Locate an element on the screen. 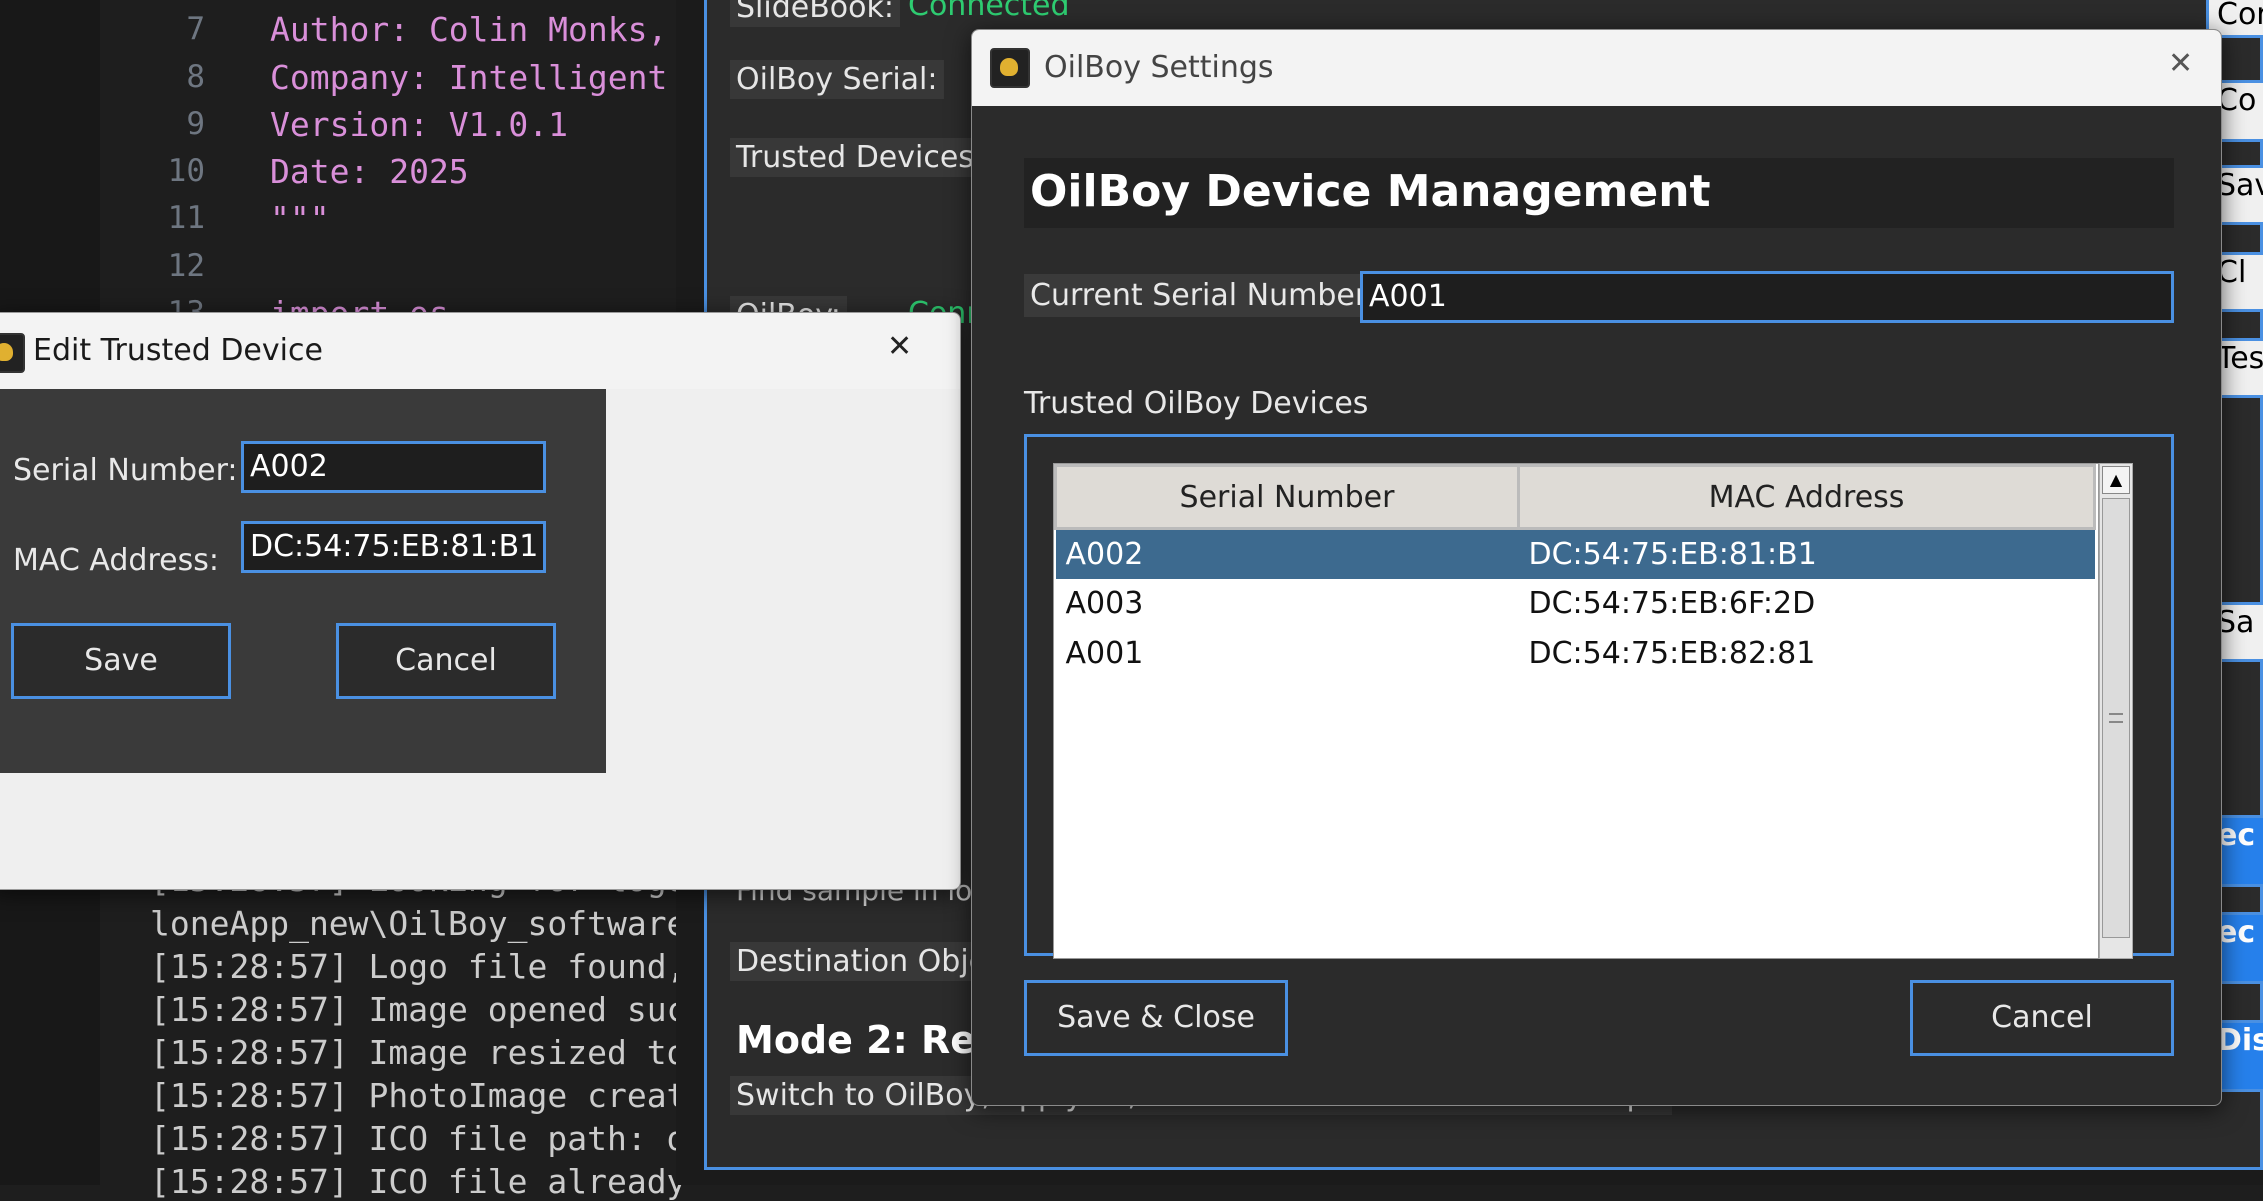 The height and width of the screenshot is (1201, 2263). scroll-up-arrow-icon: ▲ is located at coordinates (2116, 480).